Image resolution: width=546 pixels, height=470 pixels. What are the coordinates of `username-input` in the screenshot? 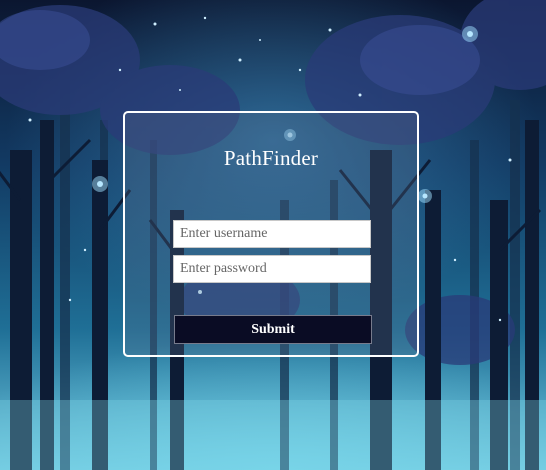 It's located at (272, 234).